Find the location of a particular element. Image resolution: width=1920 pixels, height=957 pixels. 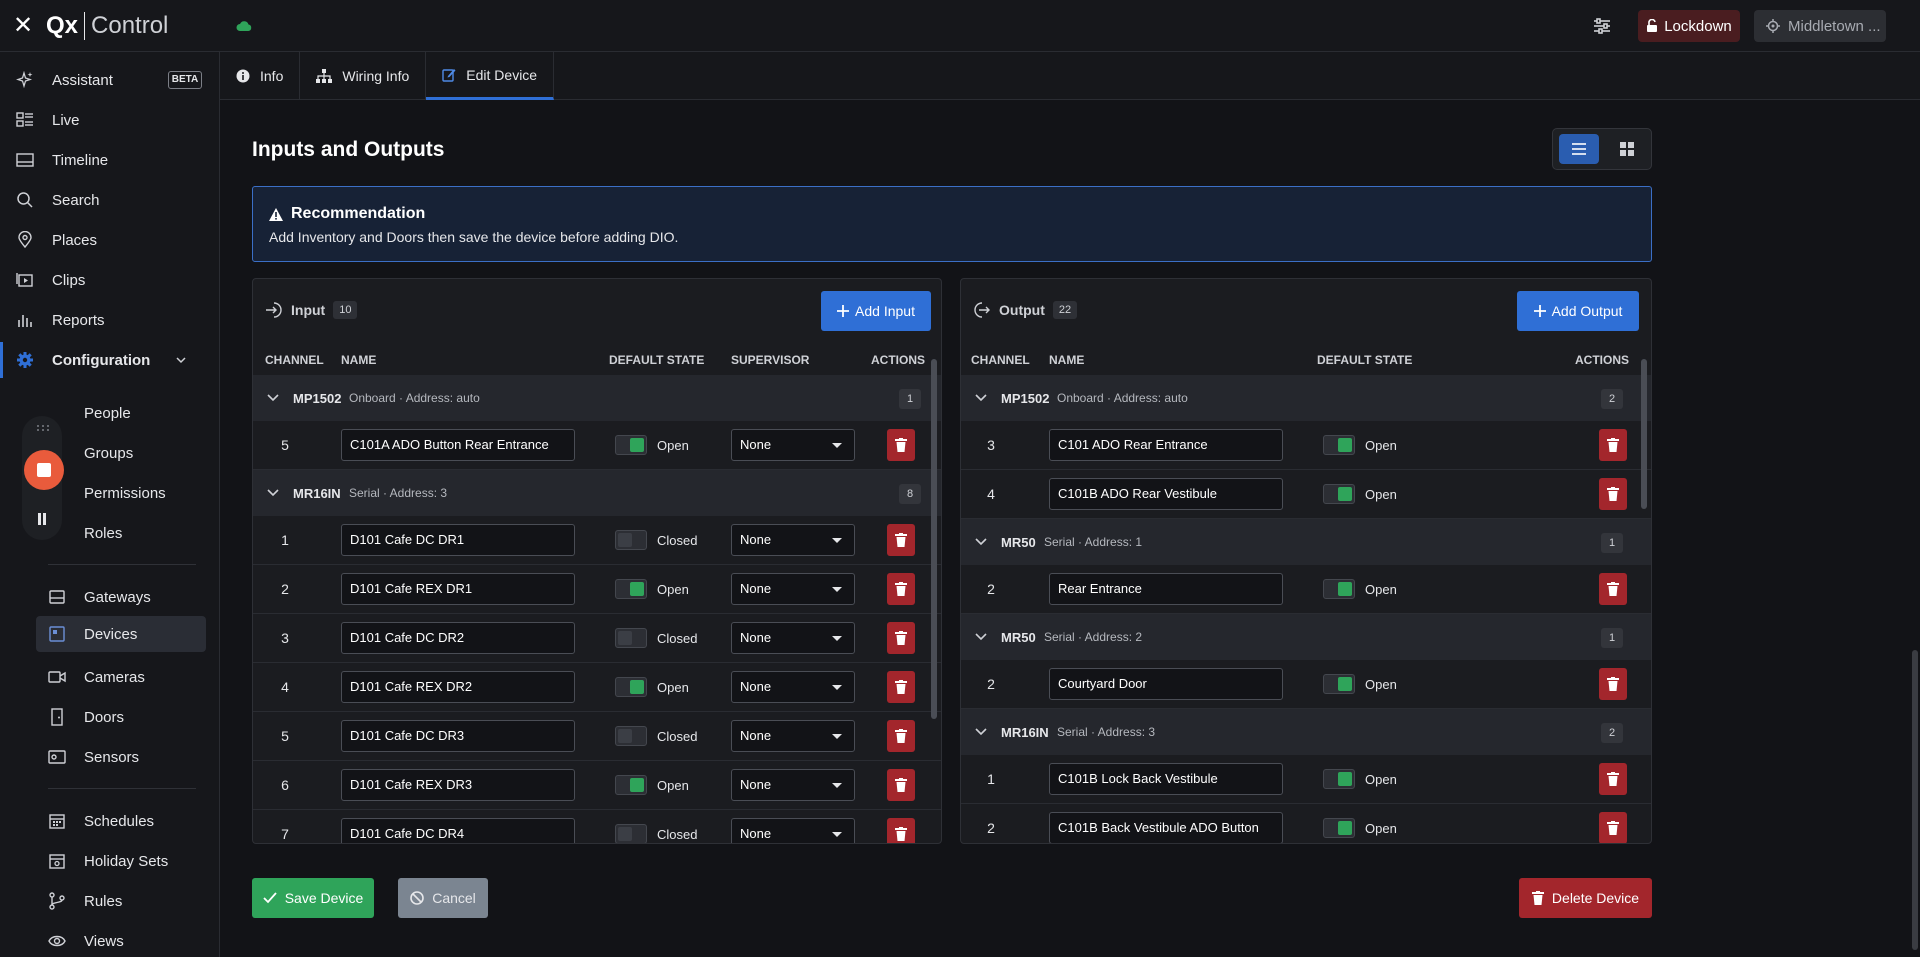

add-input-button: Add Input is located at coordinates (876, 311).